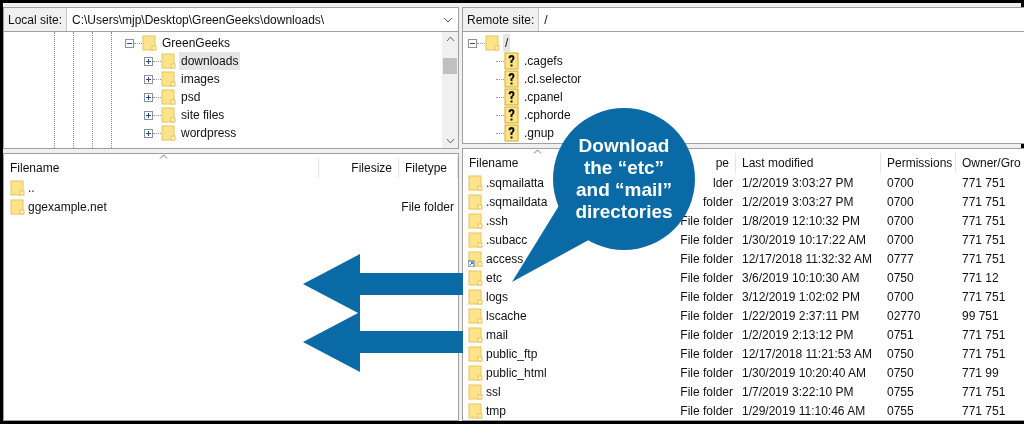  I want to click on file-name: mail, so click(497, 334).